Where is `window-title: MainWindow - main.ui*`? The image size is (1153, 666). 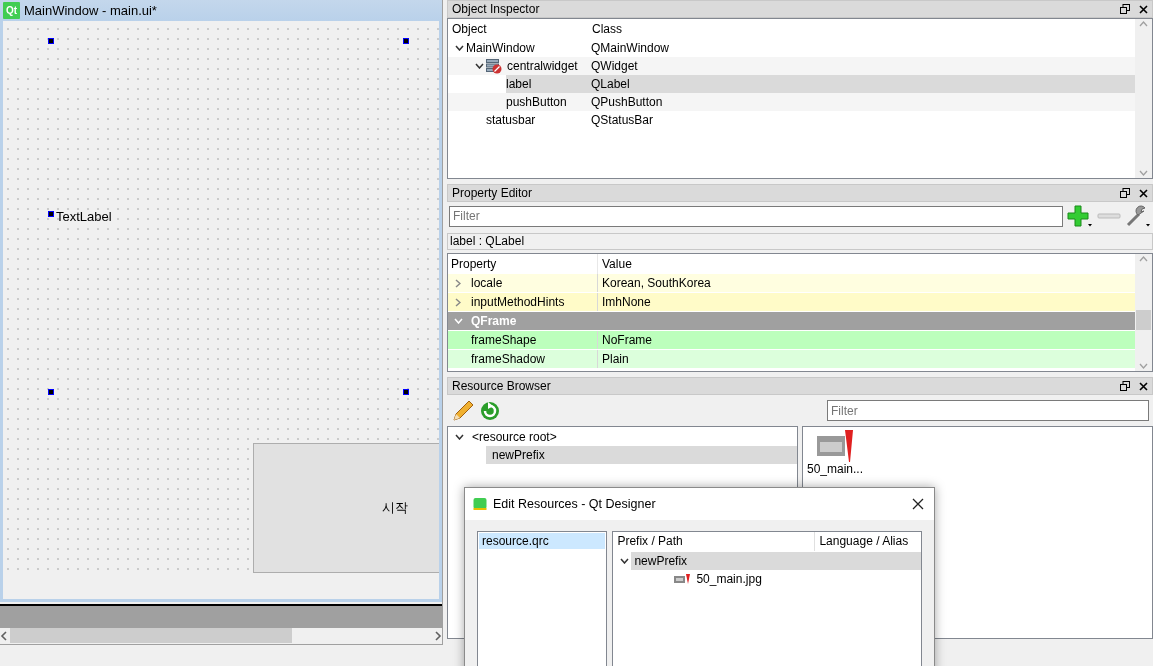 window-title: MainWindow - main.ui* is located at coordinates (90, 10).